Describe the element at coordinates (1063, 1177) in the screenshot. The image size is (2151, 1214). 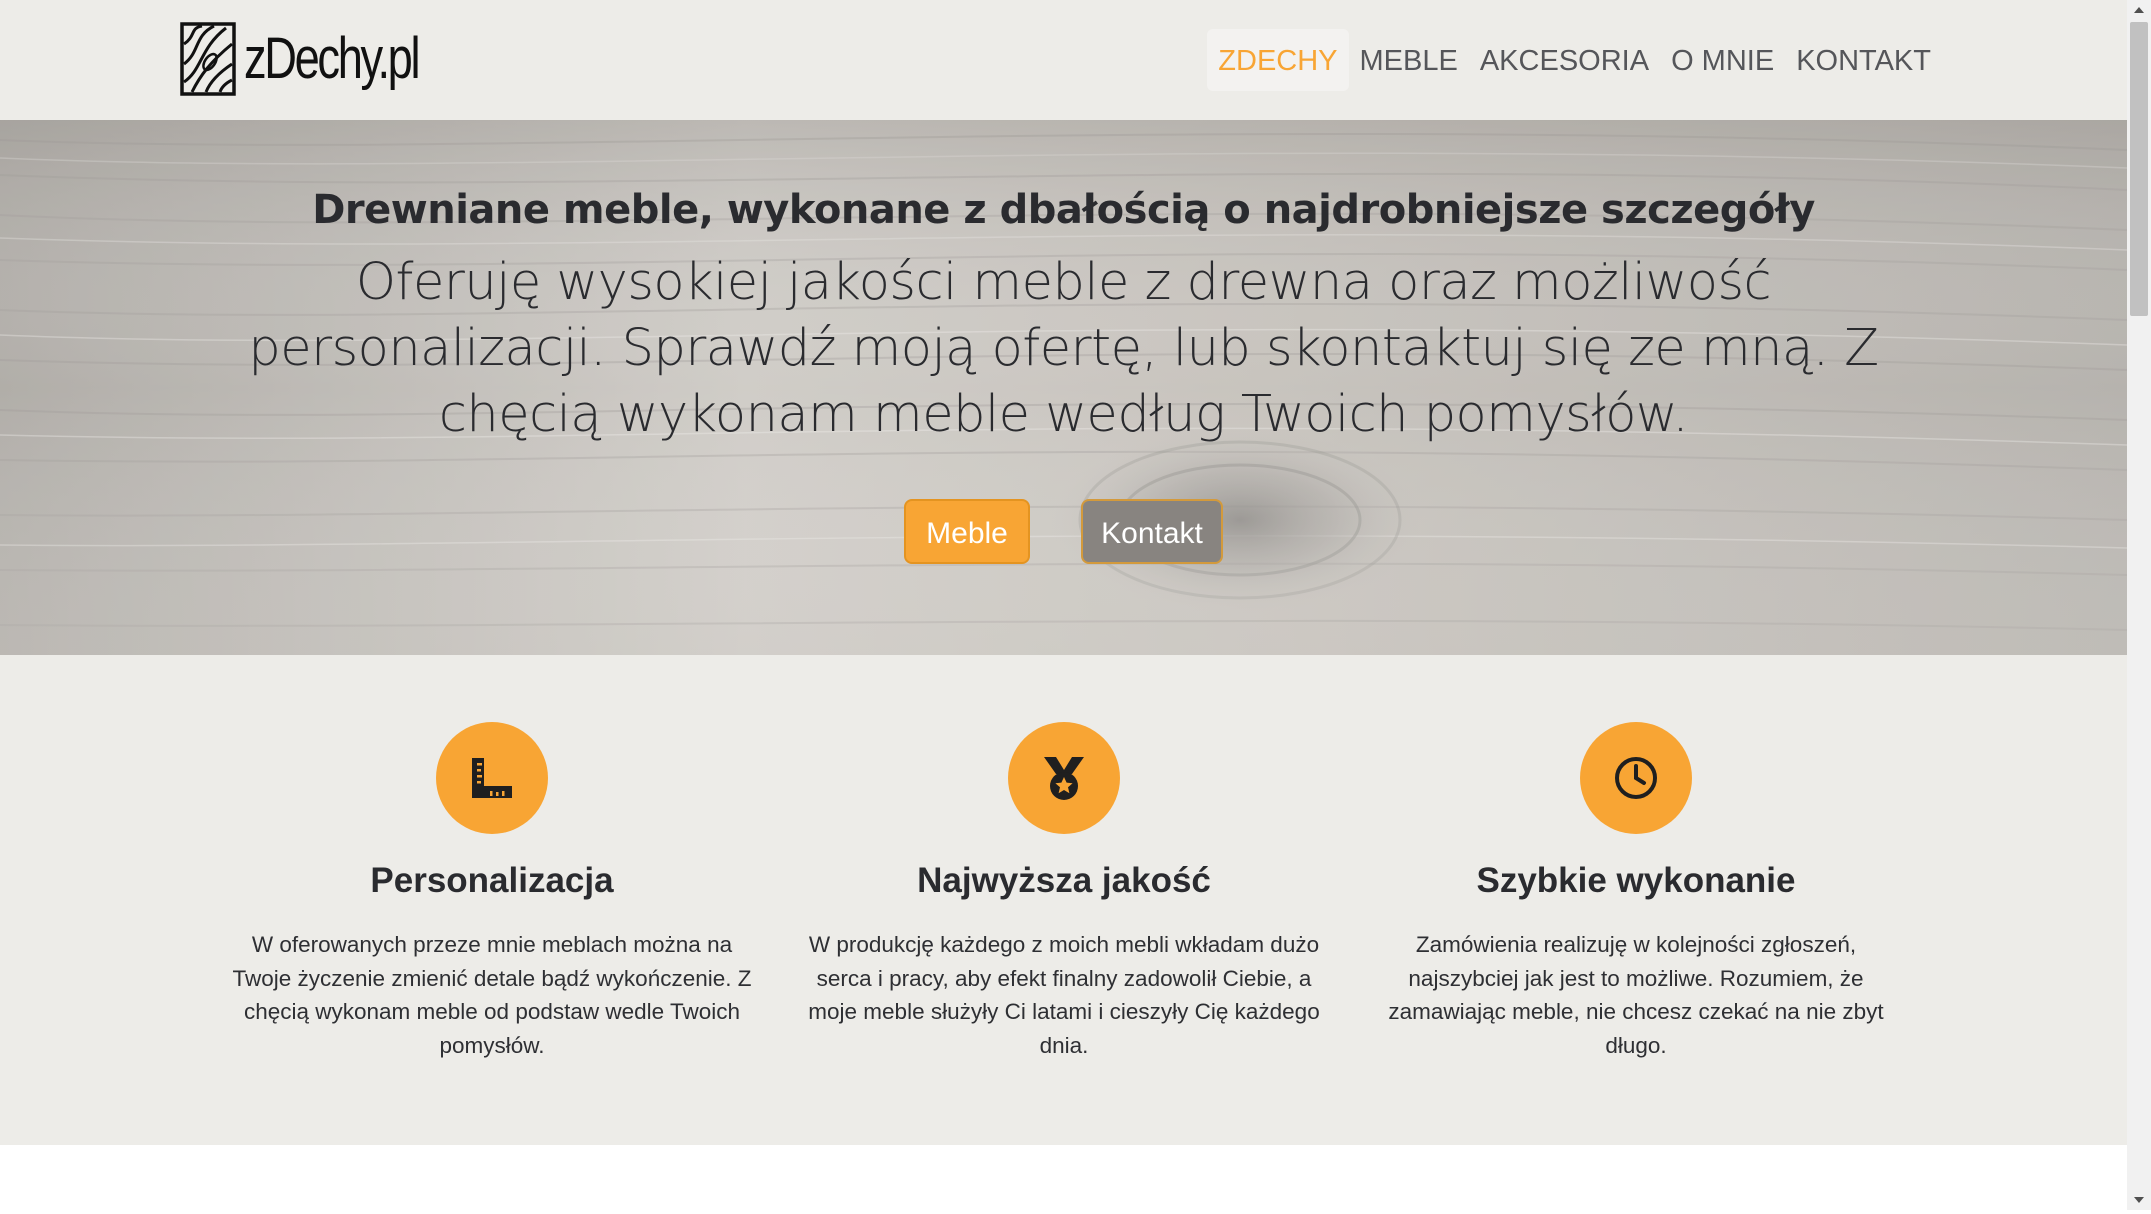
I see `next-section` at that location.